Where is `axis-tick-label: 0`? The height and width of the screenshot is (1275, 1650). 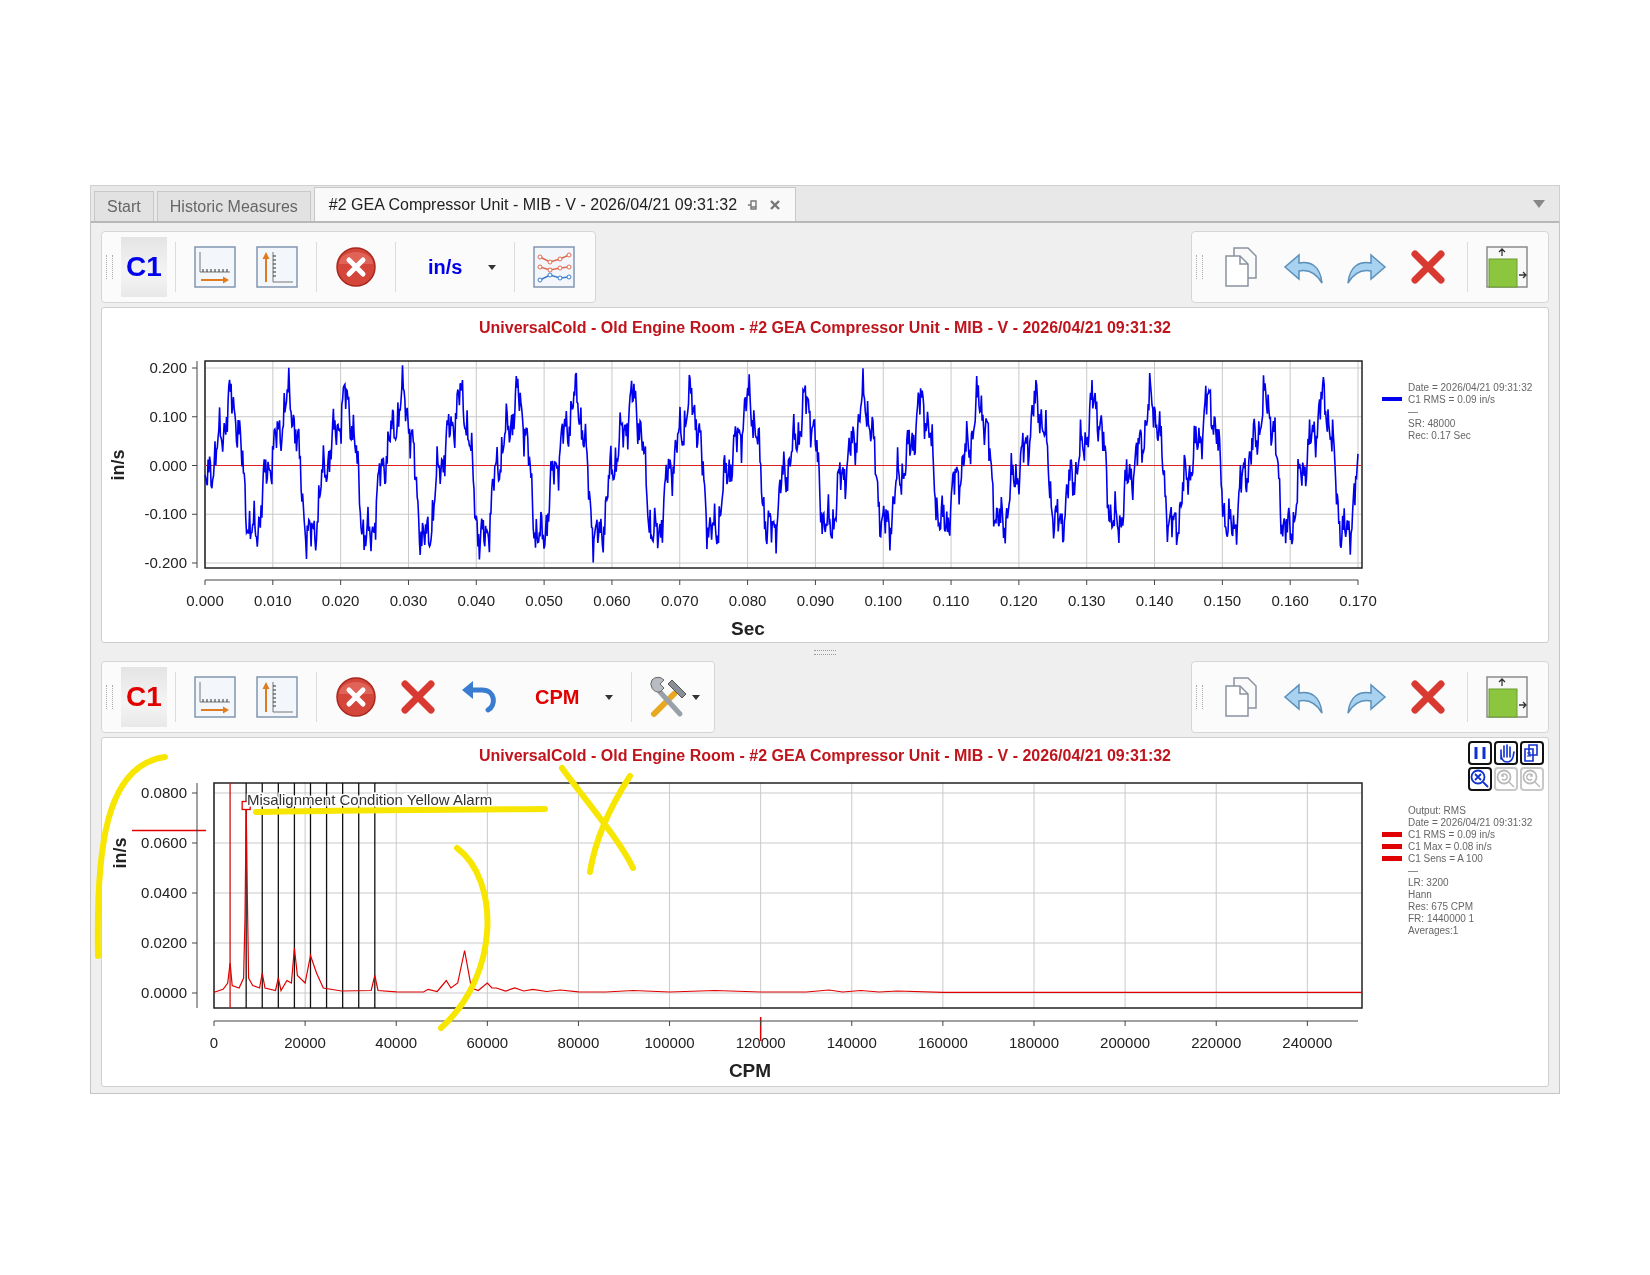 axis-tick-label: 0 is located at coordinates (214, 1042).